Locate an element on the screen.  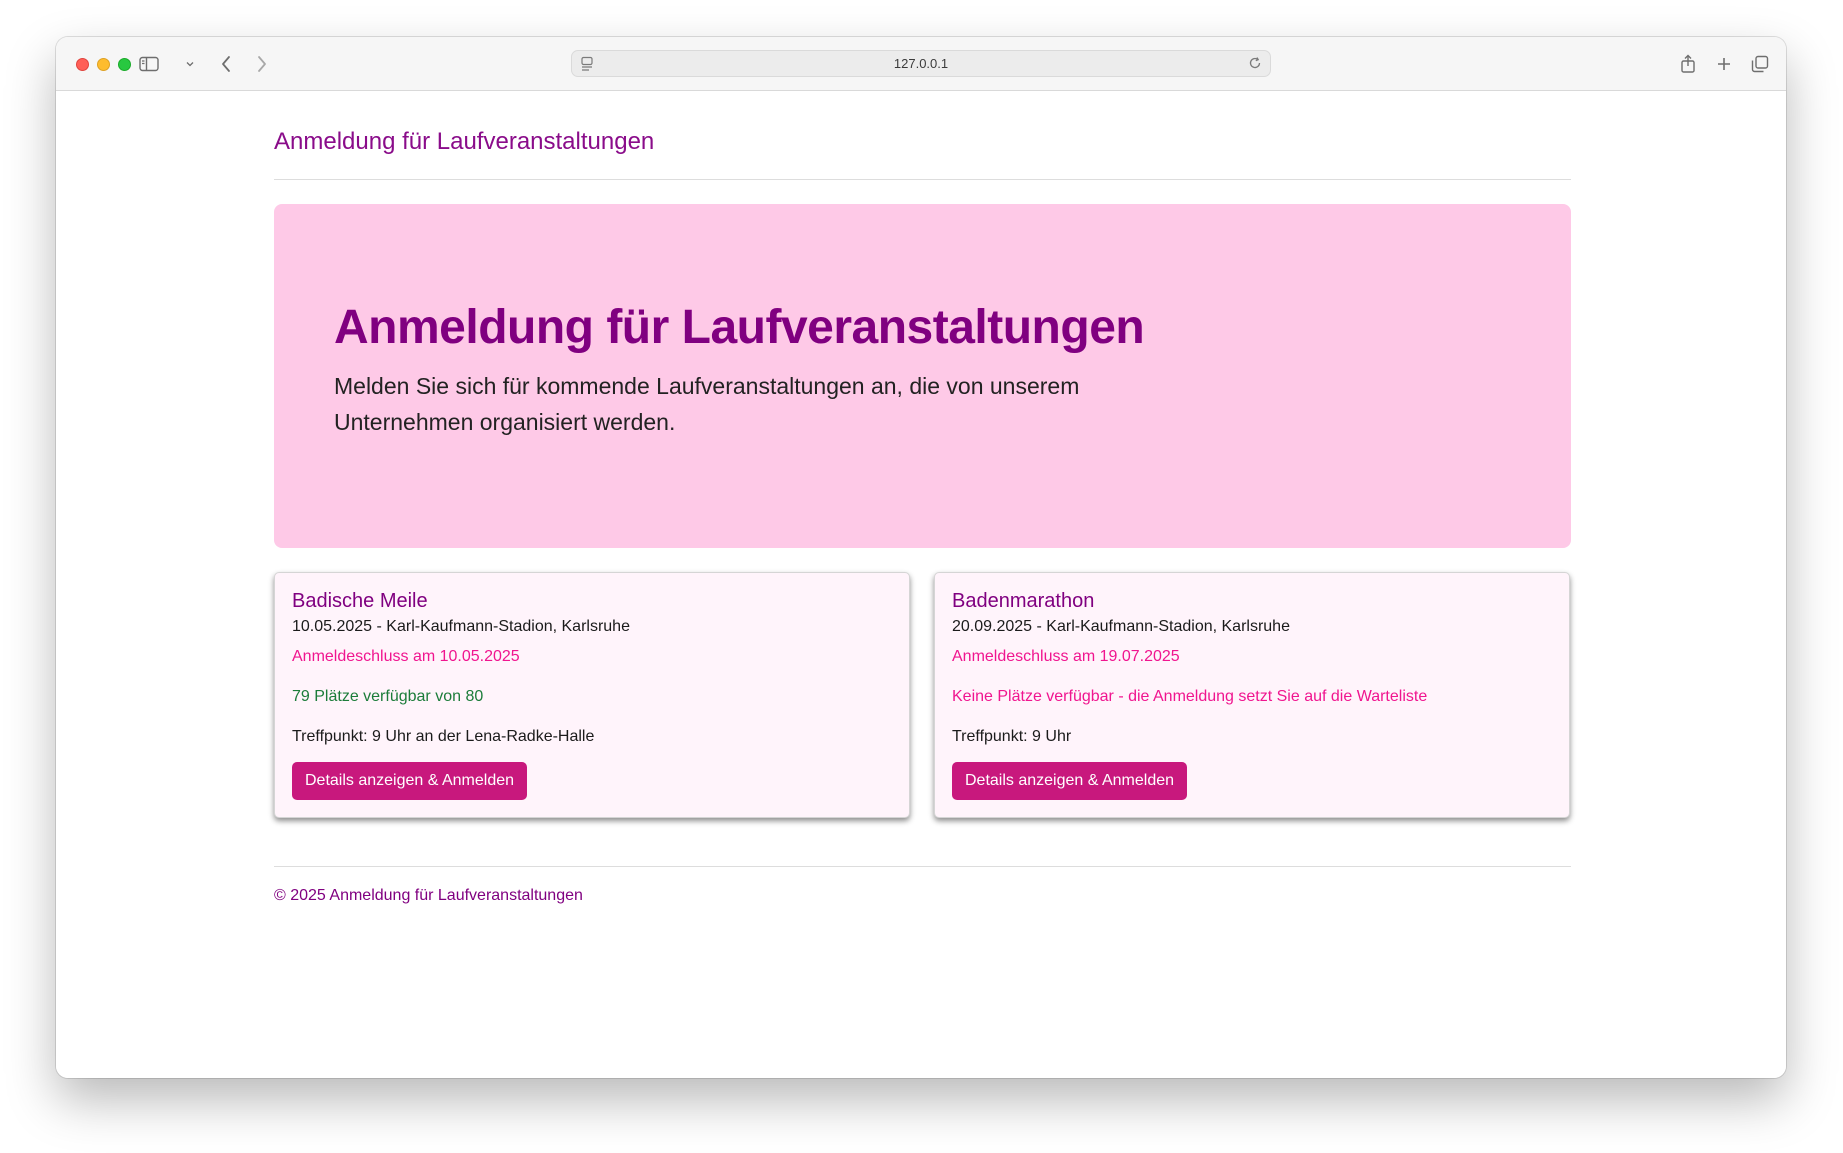
chevron-down-icon is located at coordinates (190, 64).